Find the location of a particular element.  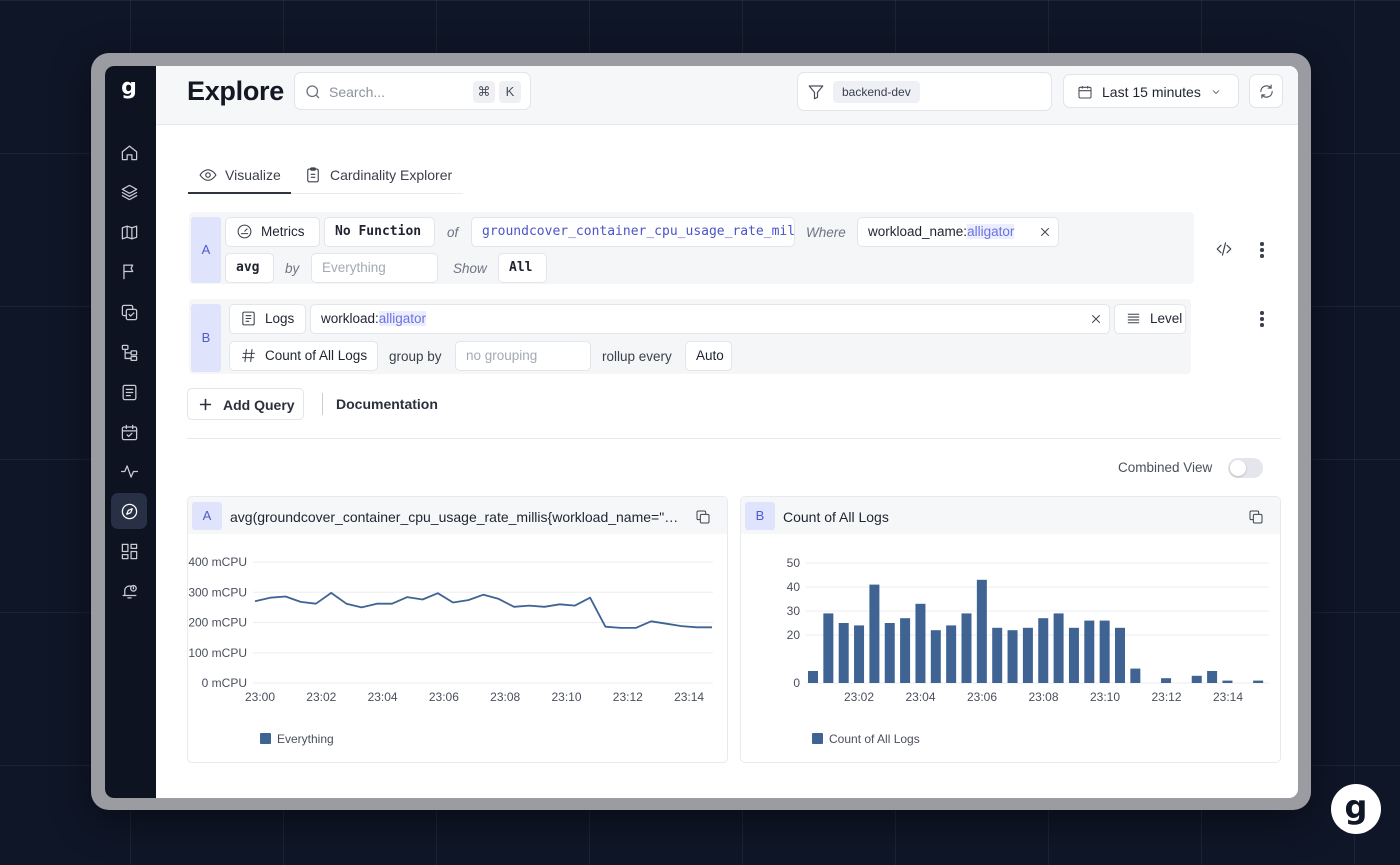

time-range-picker: Last 15 minutes is located at coordinates (1151, 91).